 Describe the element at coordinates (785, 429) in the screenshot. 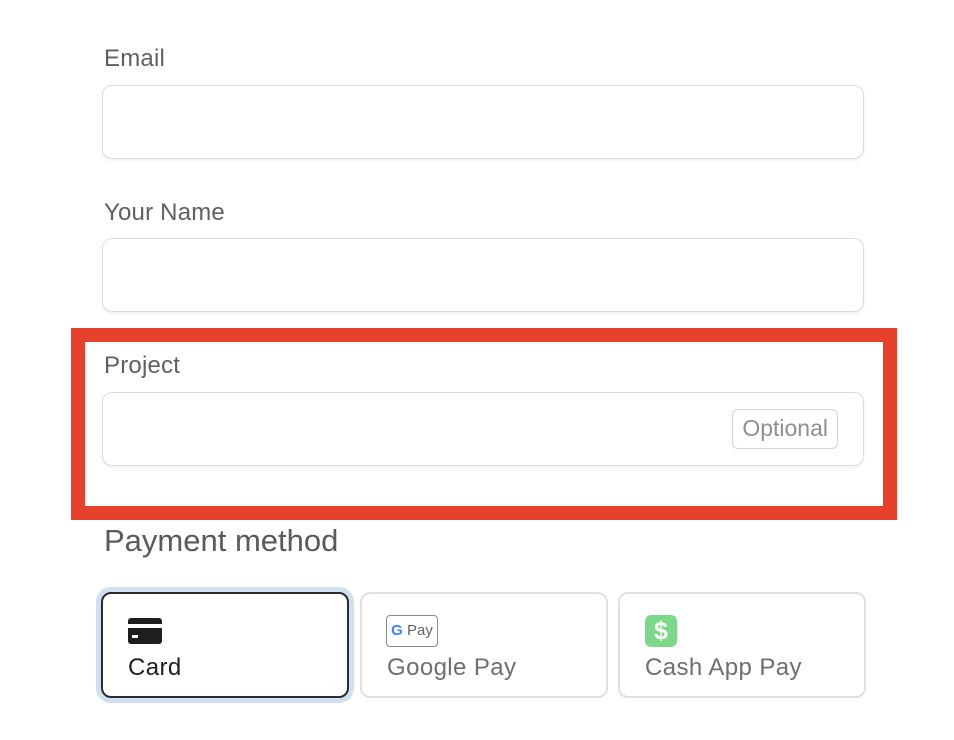

I see `optional-badge: Optional` at that location.